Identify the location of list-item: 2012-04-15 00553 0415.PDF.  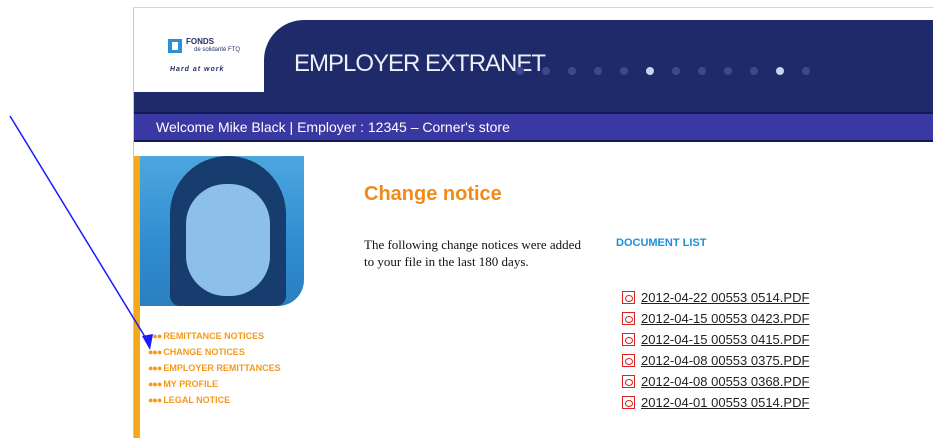
(715, 339).